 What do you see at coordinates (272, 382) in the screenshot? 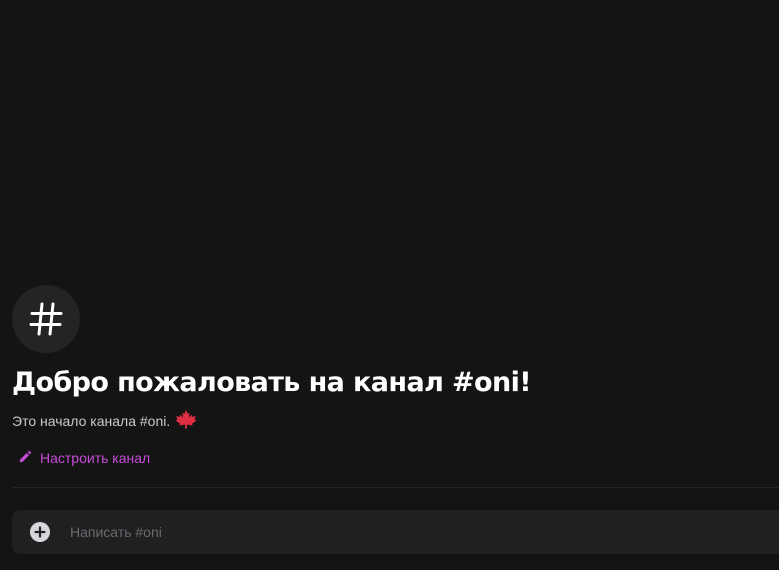
I see `welcome-title: Добро пожаловать на канал #oni!` at bounding box center [272, 382].